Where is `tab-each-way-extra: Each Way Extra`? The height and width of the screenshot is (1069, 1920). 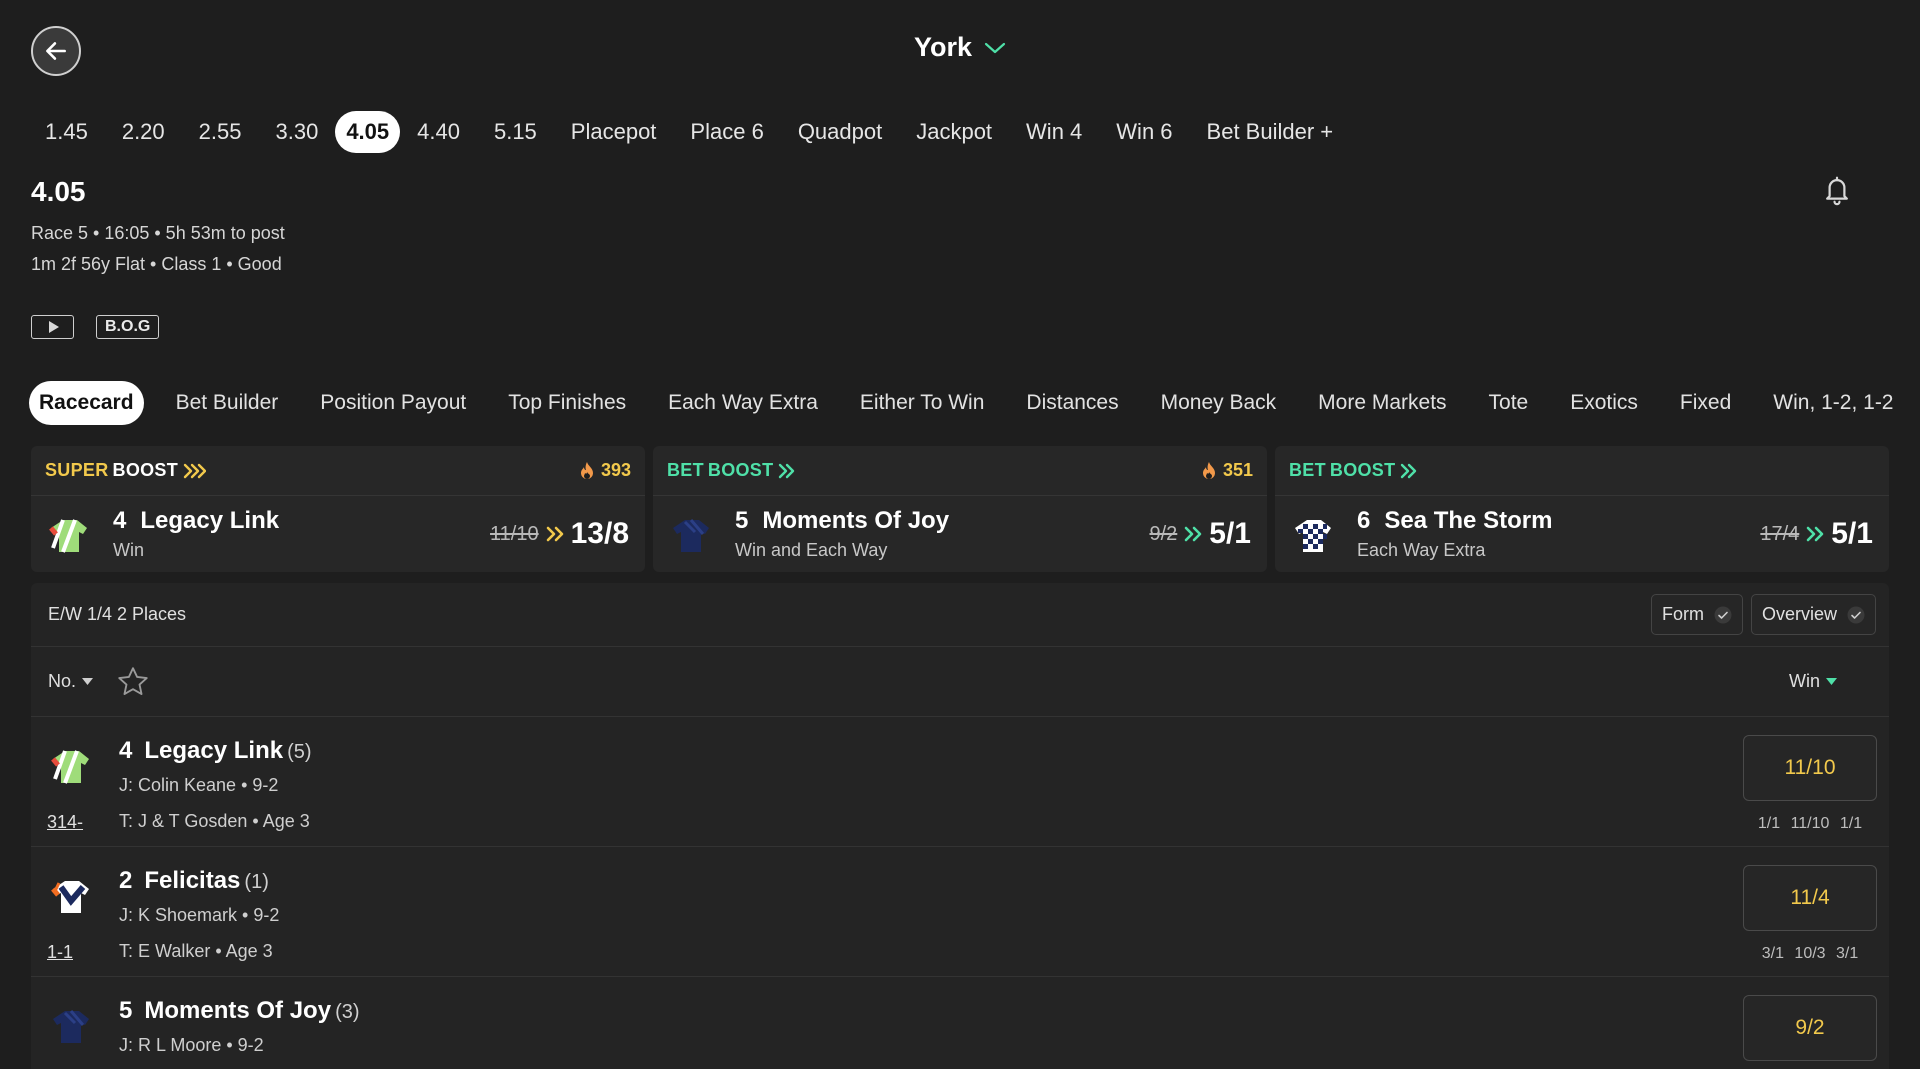
tab-each-way-extra: Each Way Extra is located at coordinates (743, 403).